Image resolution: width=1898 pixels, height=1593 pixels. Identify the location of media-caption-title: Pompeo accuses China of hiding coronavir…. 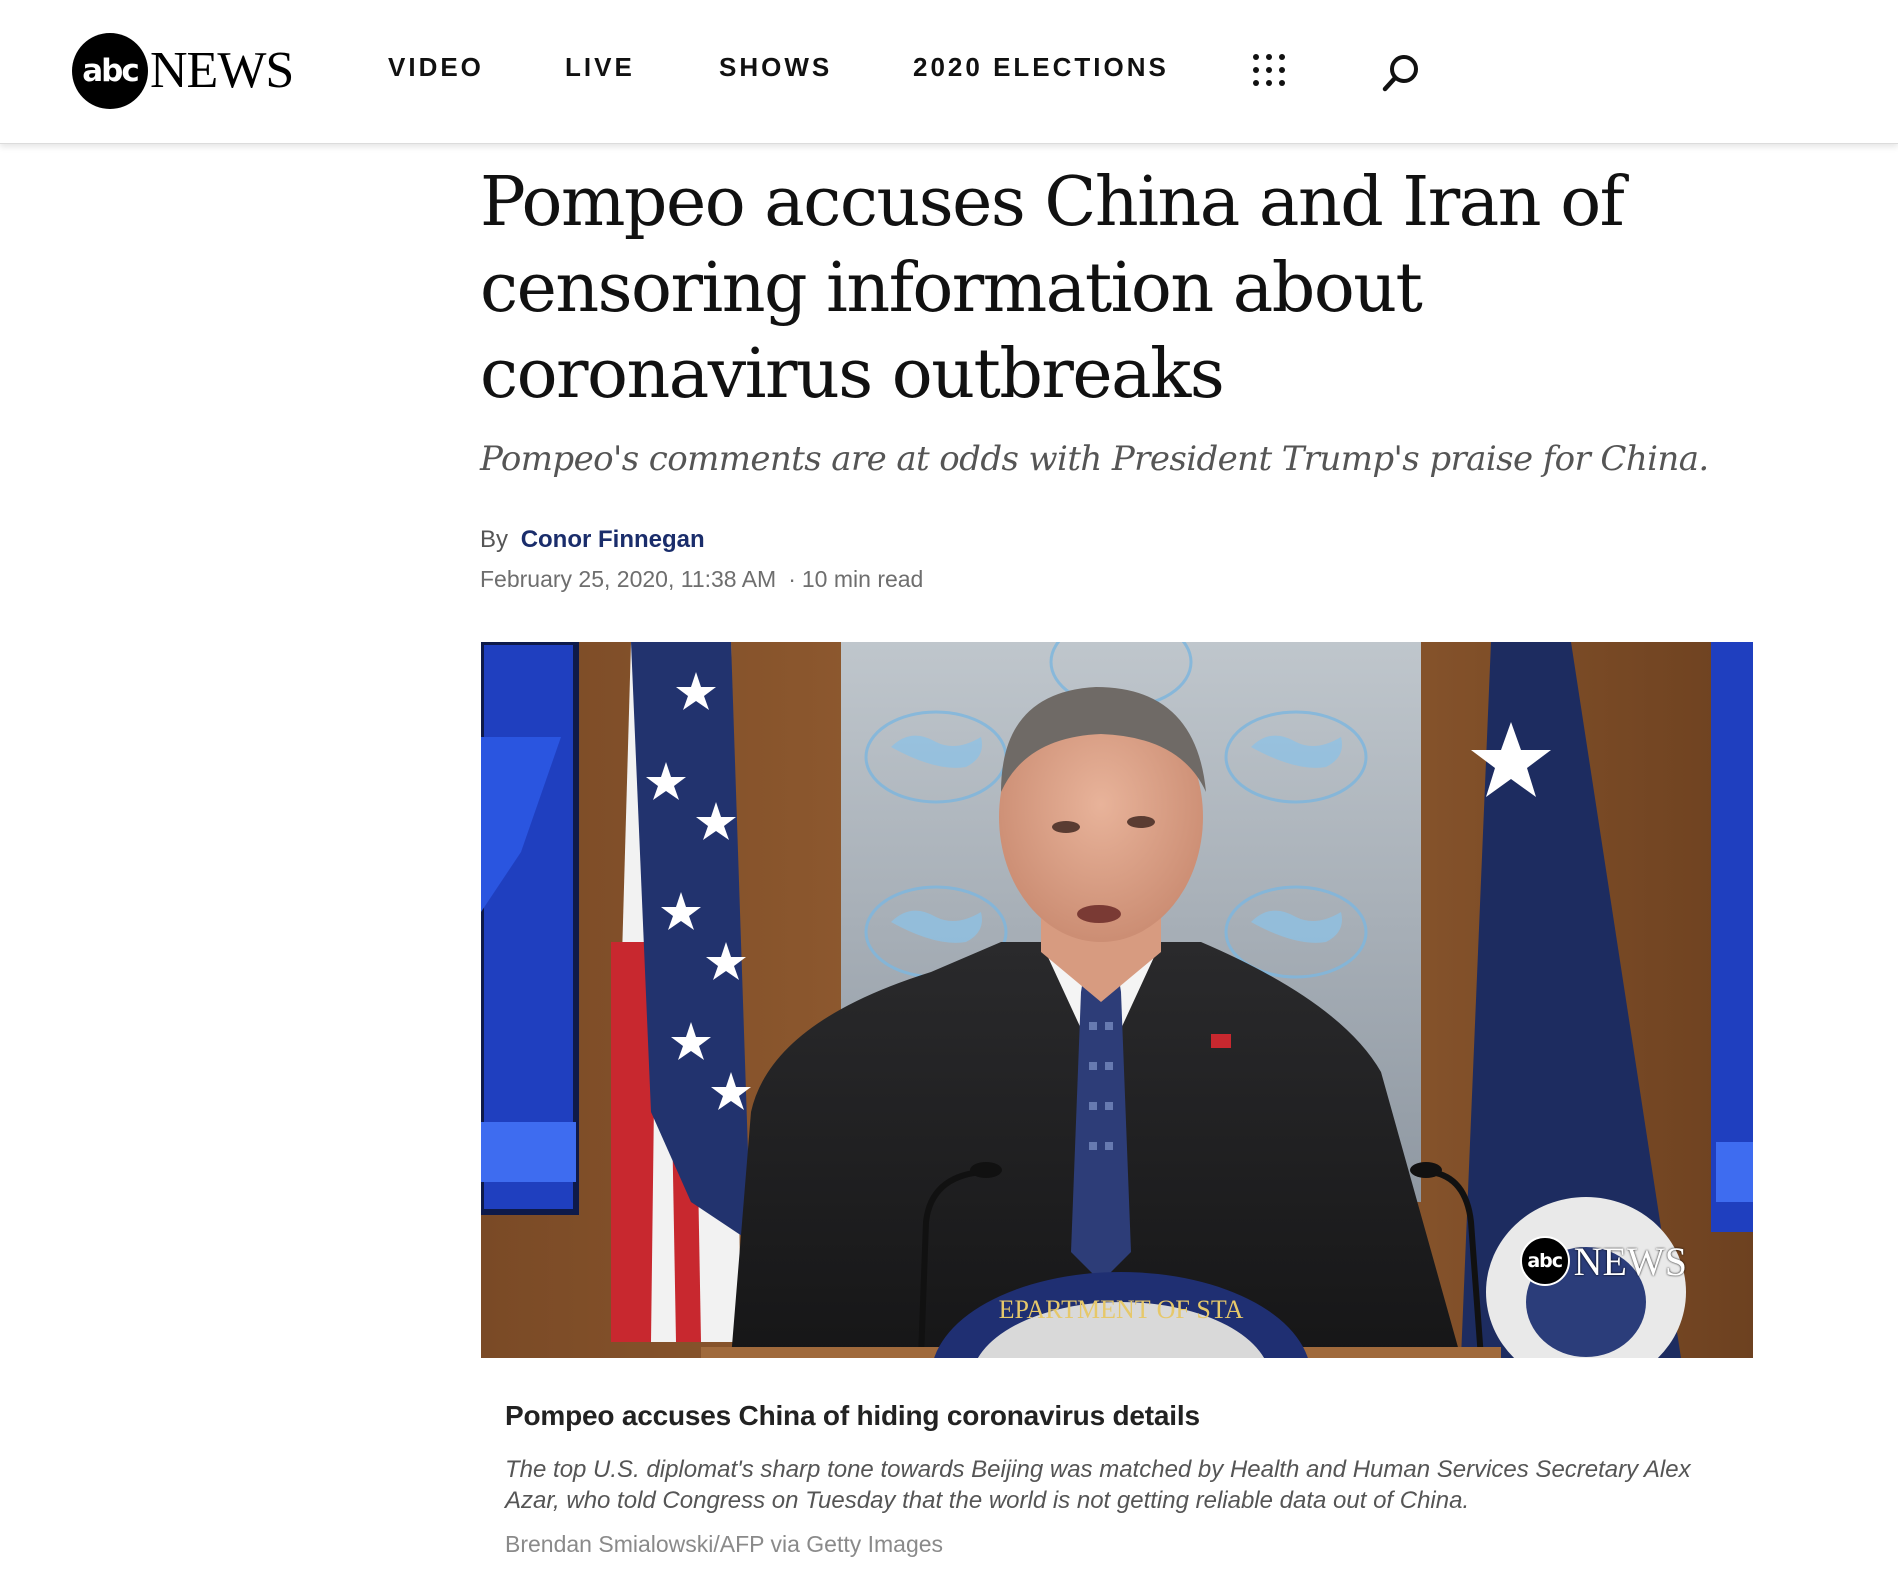
(852, 1416).